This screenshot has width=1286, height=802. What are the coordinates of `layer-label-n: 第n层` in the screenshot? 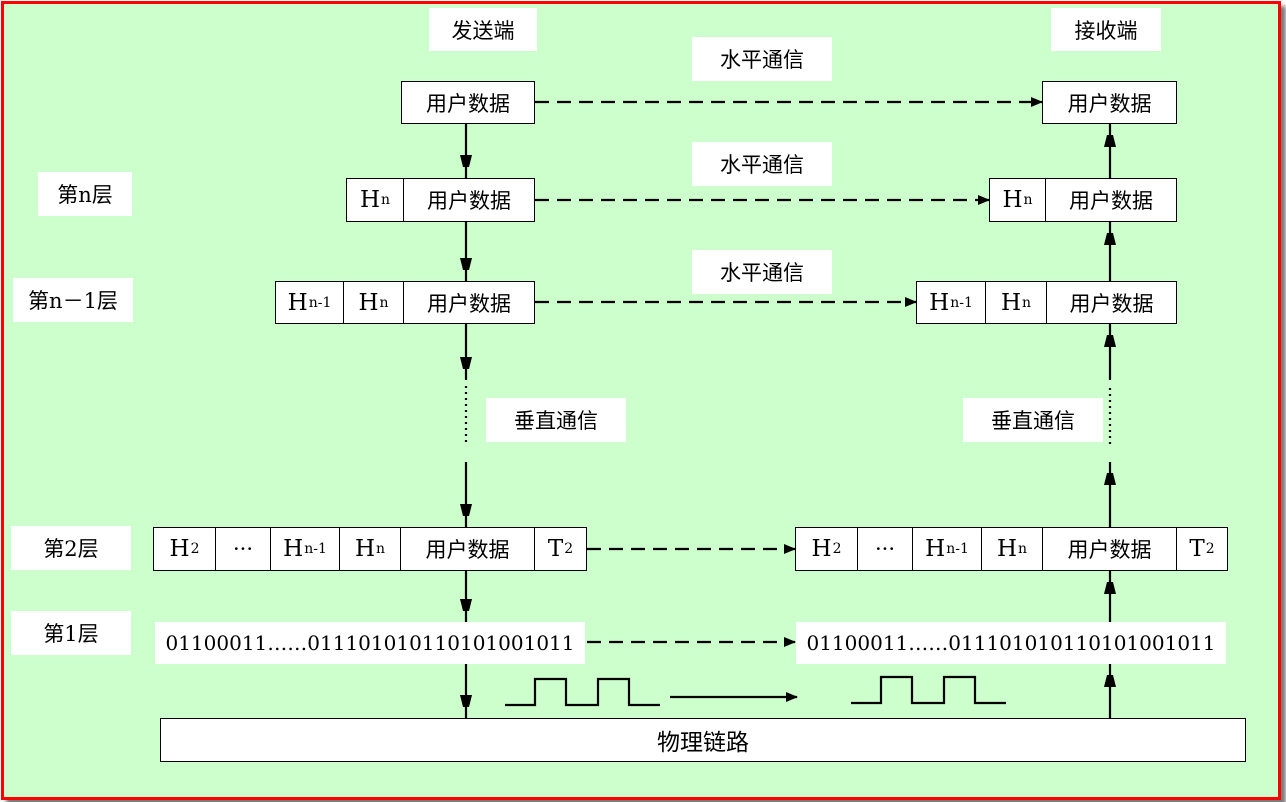 It's located at (85, 194).